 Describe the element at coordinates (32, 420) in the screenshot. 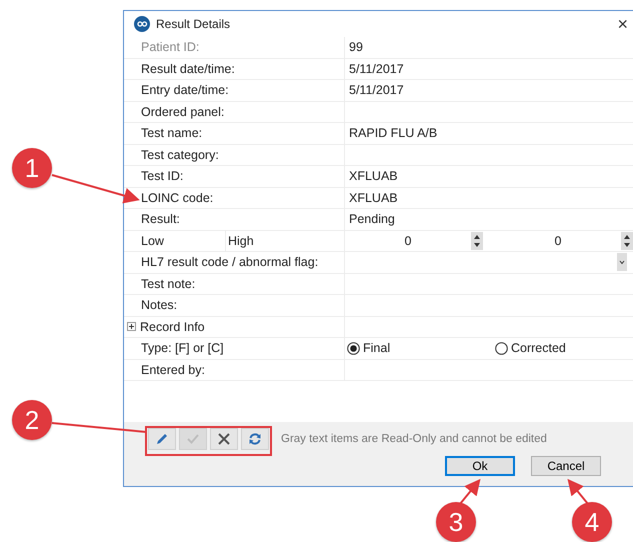

I see `callout-marker: 2` at that location.